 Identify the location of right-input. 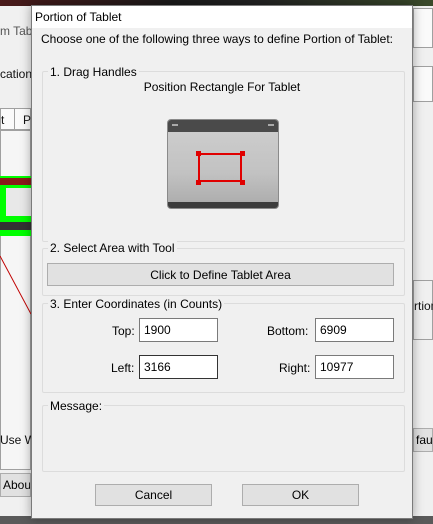
(354, 367).